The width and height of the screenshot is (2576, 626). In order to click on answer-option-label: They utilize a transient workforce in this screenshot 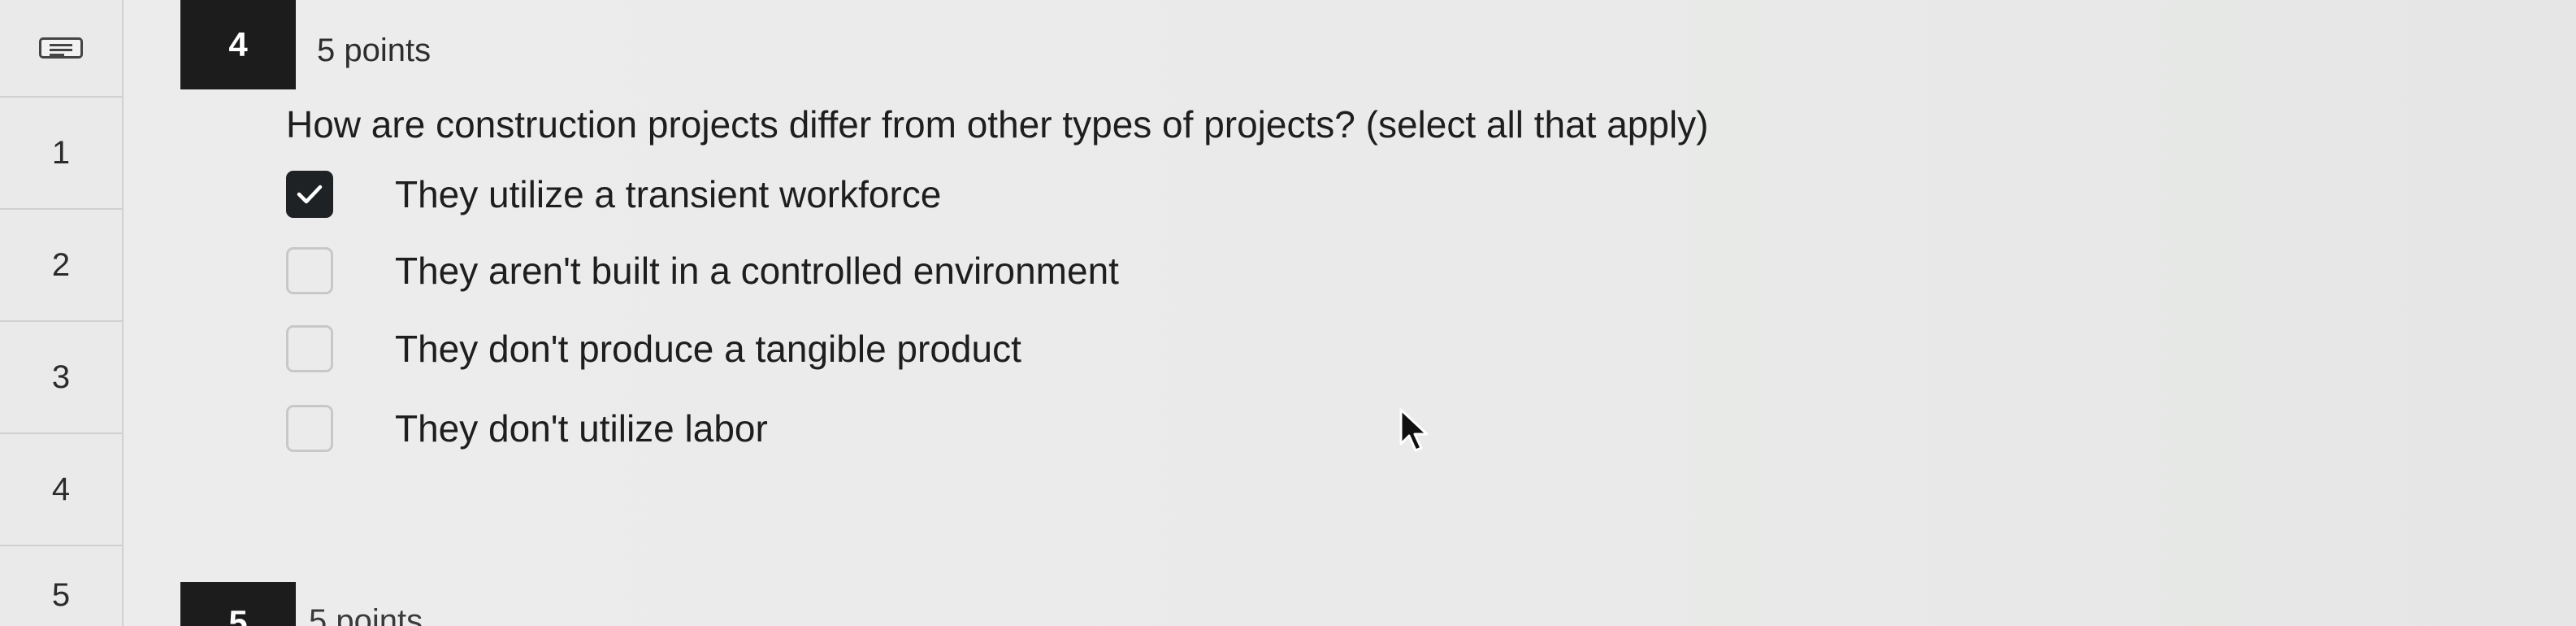, I will do `click(669, 194)`.